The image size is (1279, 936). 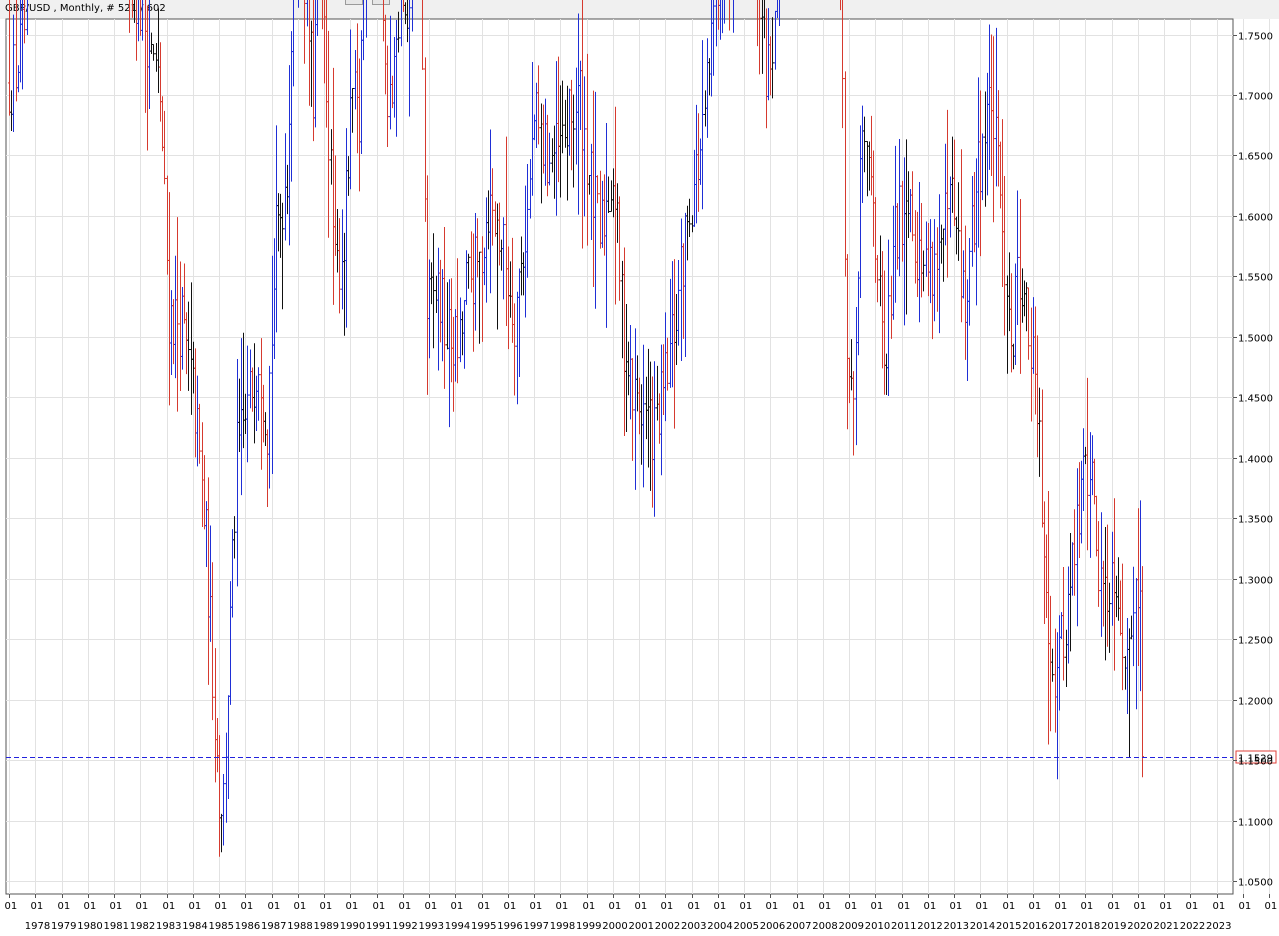 I want to click on x-year-label: 2005, so click(x=746, y=926).